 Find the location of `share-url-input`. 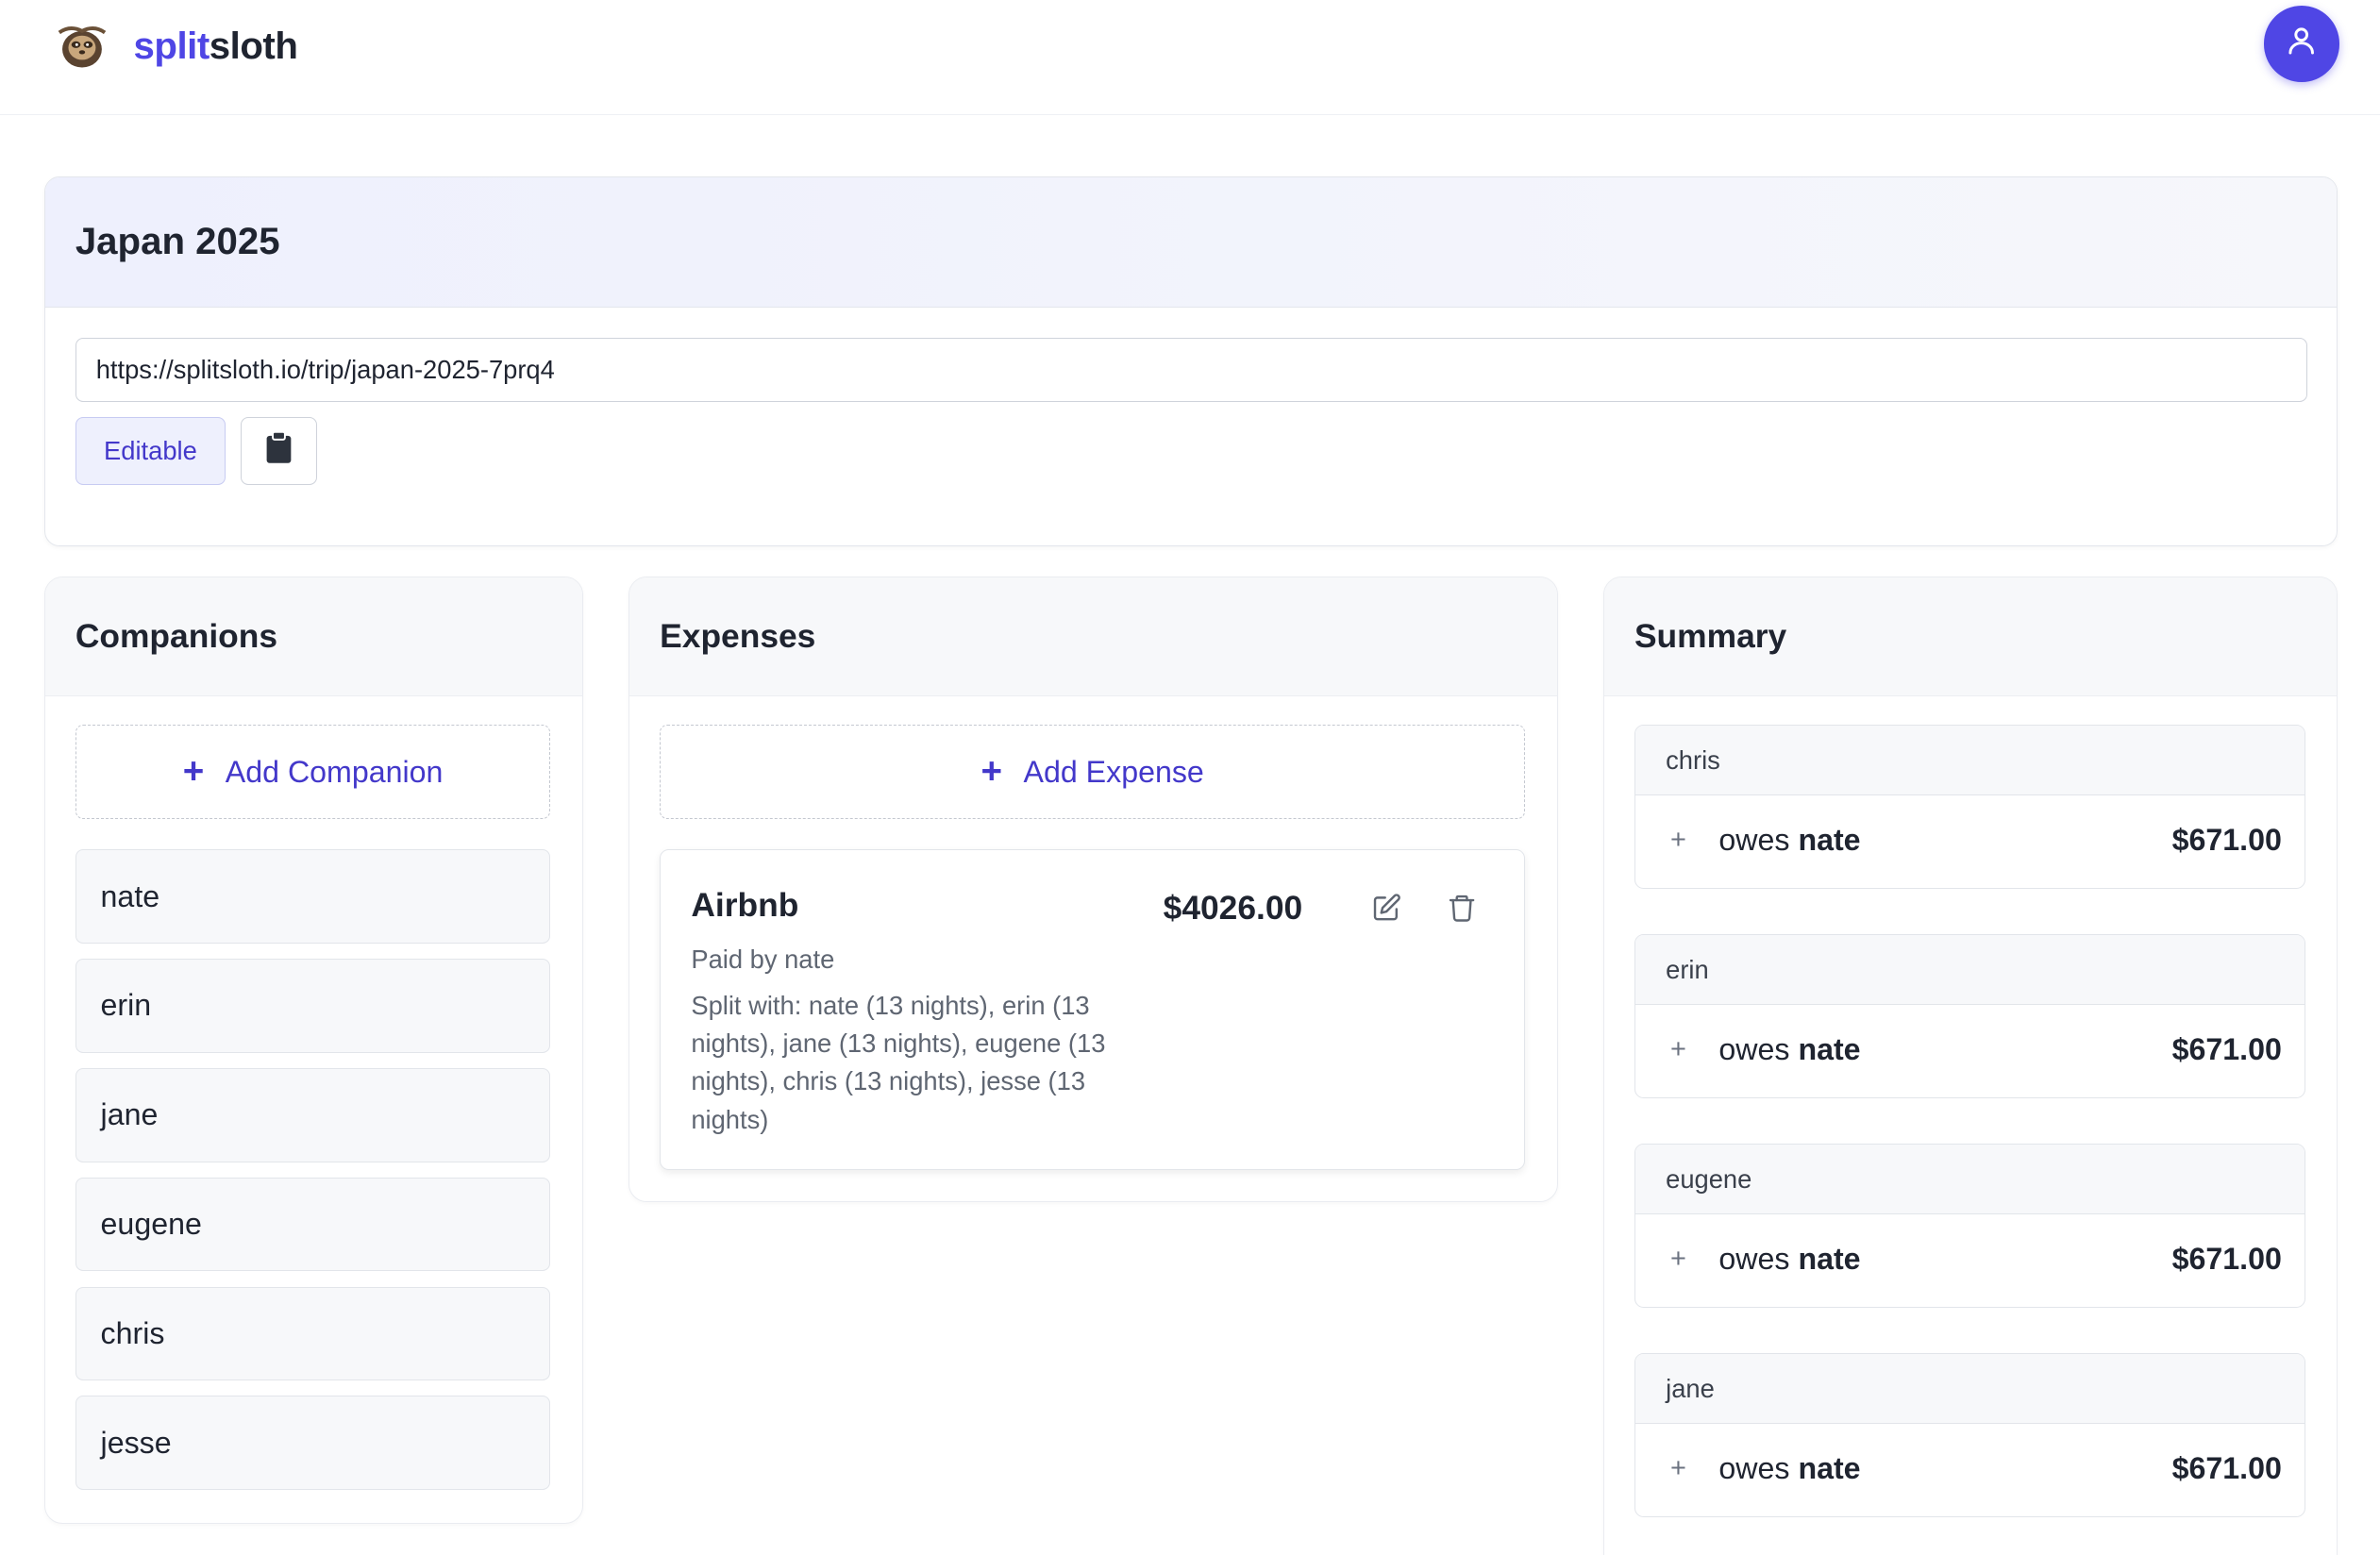

share-url-input is located at coordinates (1191, 370).